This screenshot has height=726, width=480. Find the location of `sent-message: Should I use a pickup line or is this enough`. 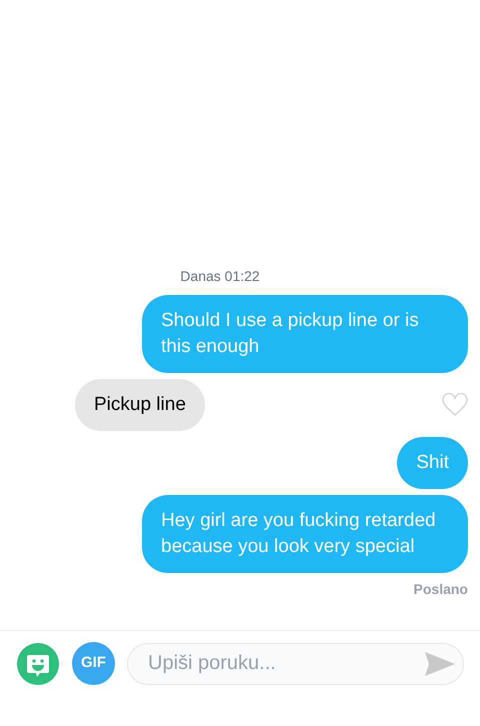

sent-message: Should I use a pickup line or is this enough is located at coordinates (305, 334).